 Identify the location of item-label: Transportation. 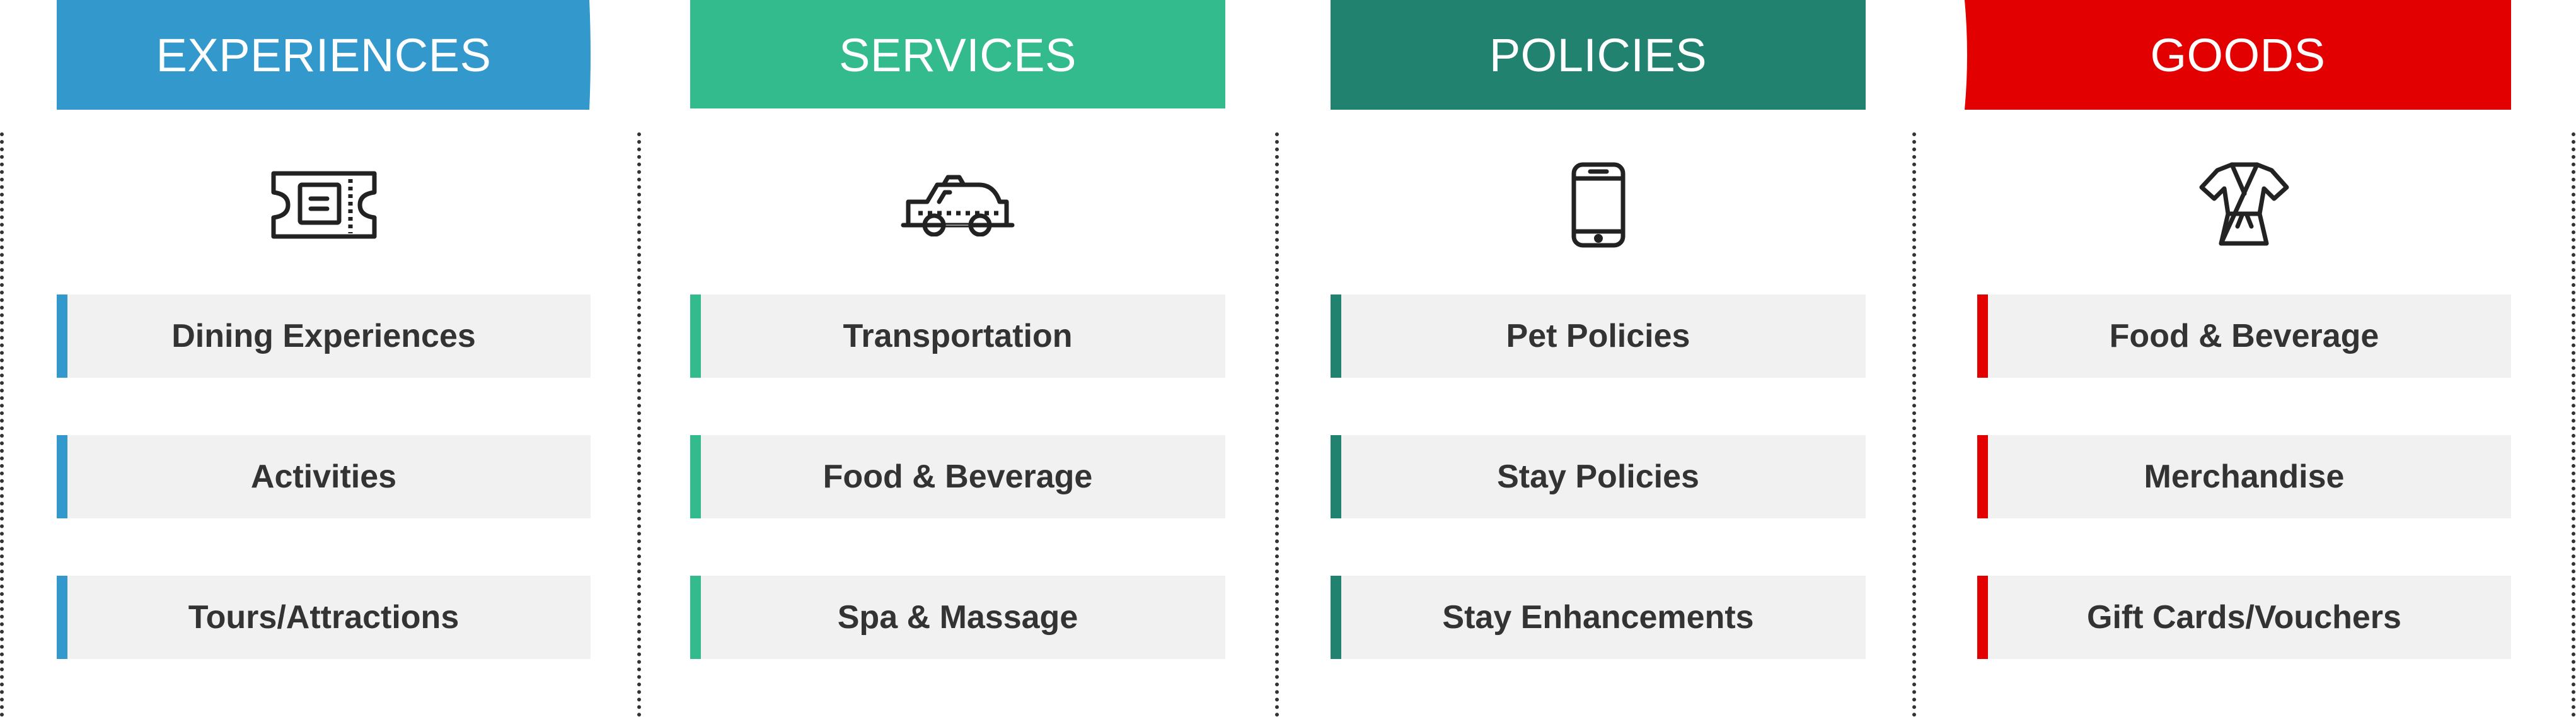
(958, 336).